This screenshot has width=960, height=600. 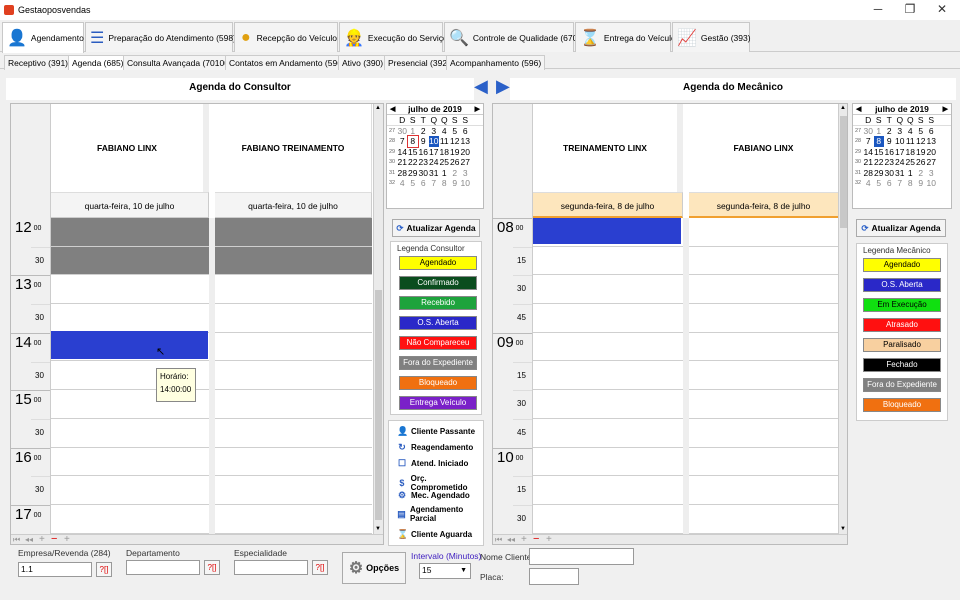 I want to click on calendar-day: 22, so click(x=413, y=162).